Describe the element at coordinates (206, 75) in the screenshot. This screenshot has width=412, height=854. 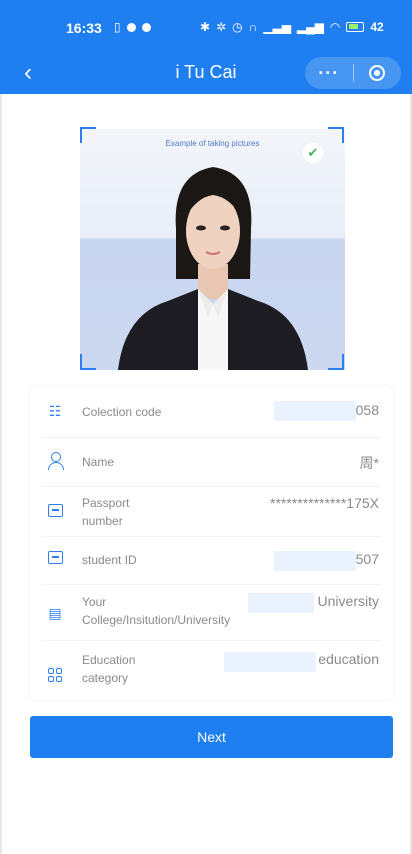
I see `nav-bar: ‹ i Tu Cai ···` at that location.